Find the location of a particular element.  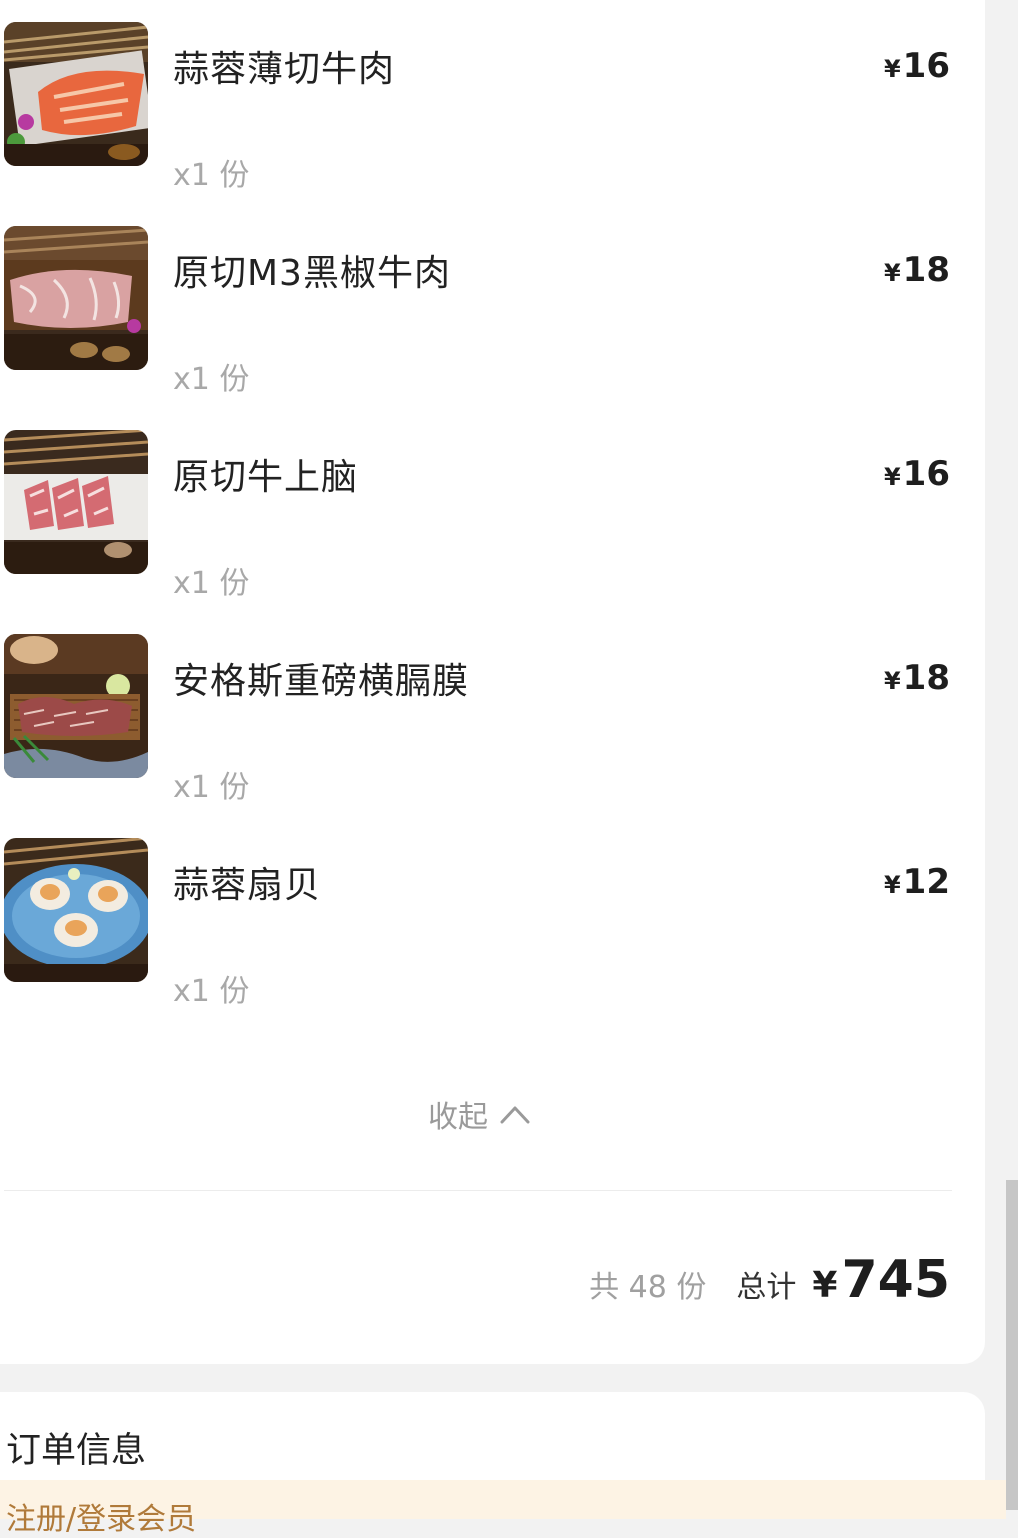

collapse-label: 收起 is located at coordinates (458, 1117).